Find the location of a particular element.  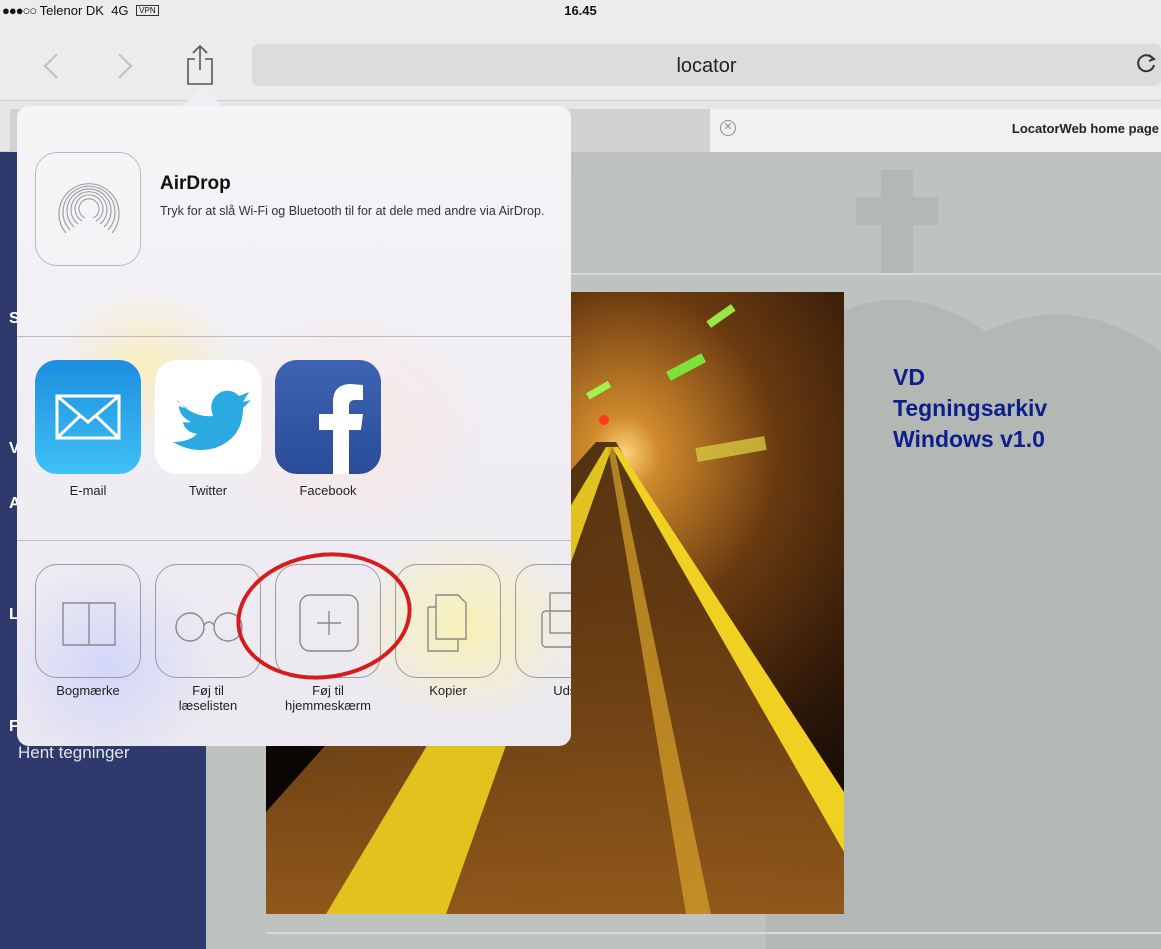

status-time: 16.45 is located at coordinates (580, 10).